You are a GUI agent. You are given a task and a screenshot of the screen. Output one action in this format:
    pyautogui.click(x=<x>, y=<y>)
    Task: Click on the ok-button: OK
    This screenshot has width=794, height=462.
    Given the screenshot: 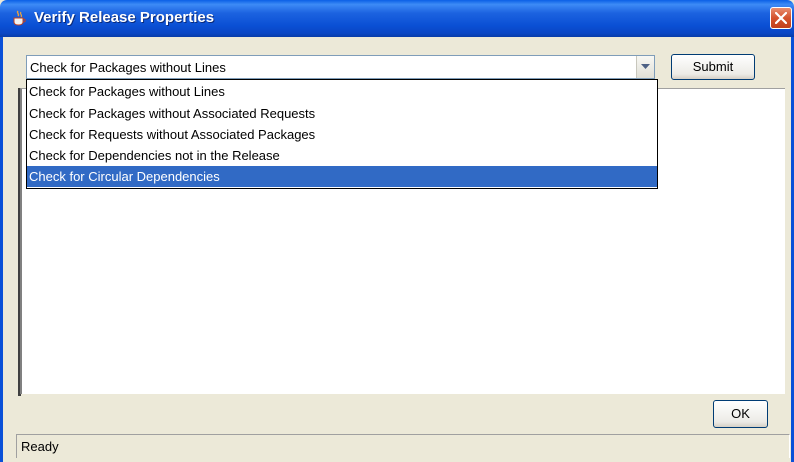 What is the action you would take?
    pyautogui.click(x=740, y=414)
    